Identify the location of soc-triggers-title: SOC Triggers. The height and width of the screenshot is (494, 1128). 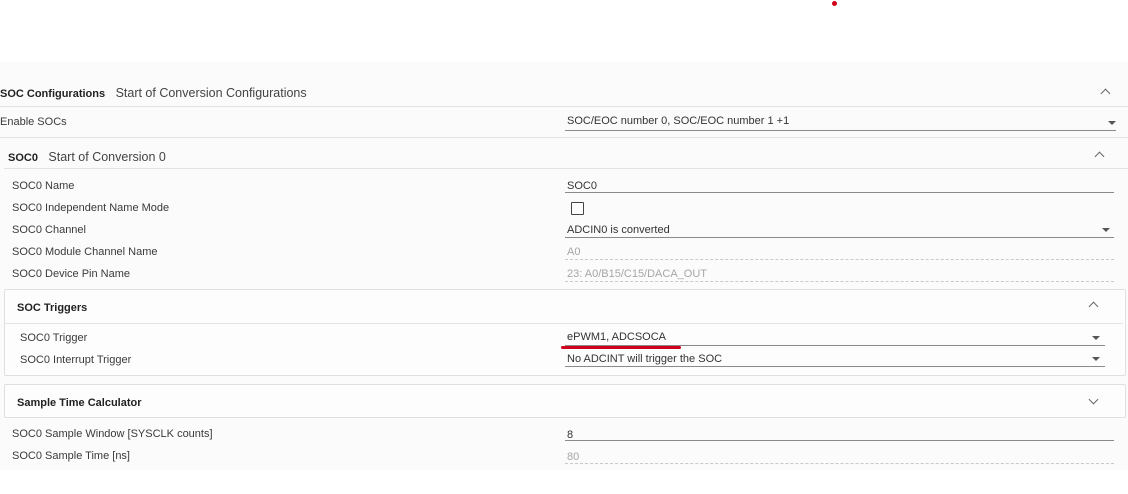
(52, 308).